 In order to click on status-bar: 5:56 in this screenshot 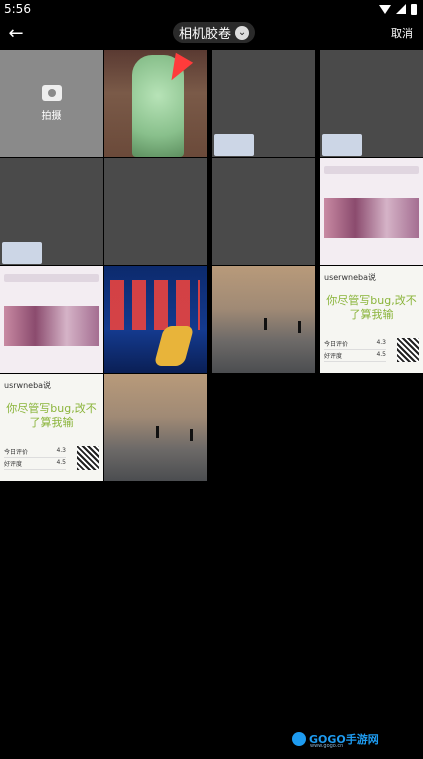, I will do `click(211, 9)`.